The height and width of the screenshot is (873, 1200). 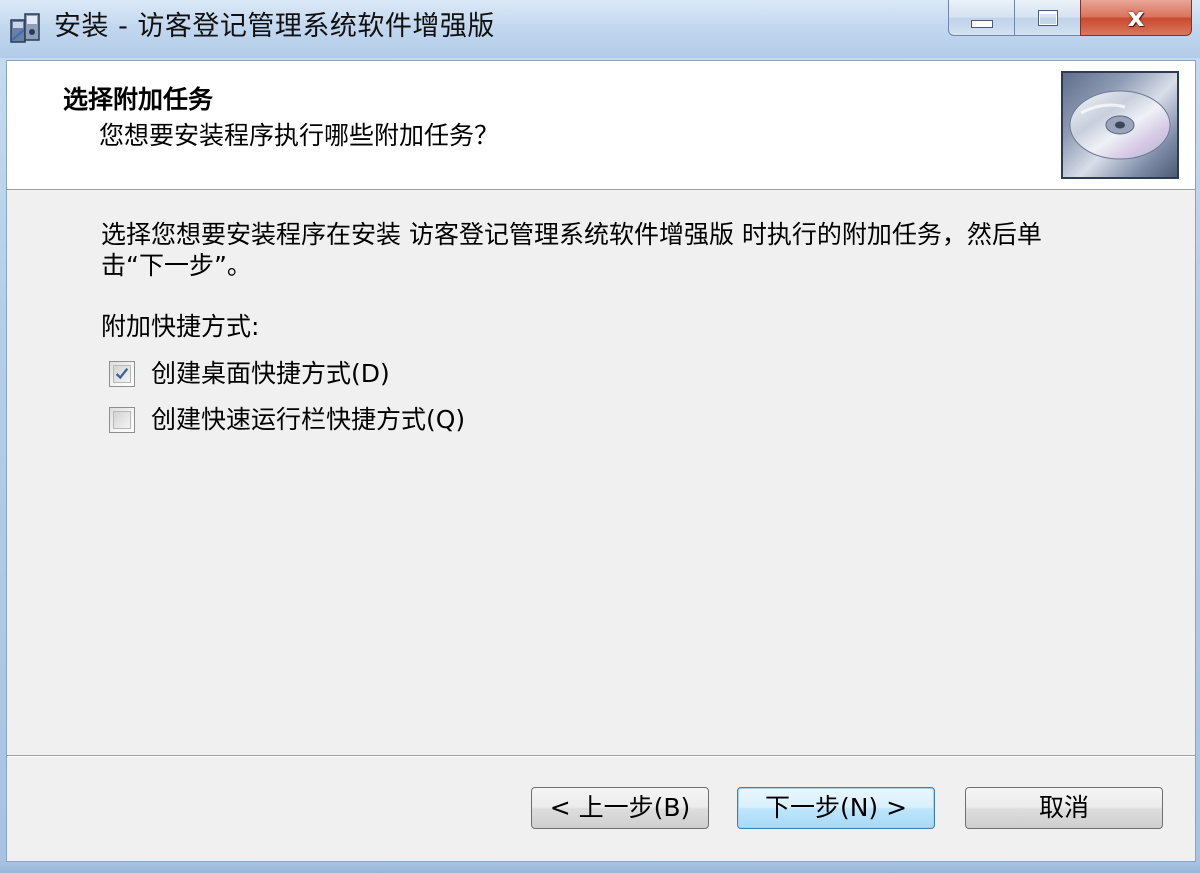 I want to click on desktop-shortcut-label: 创建桌面快捷方式(D), so click(x=270, y=373).